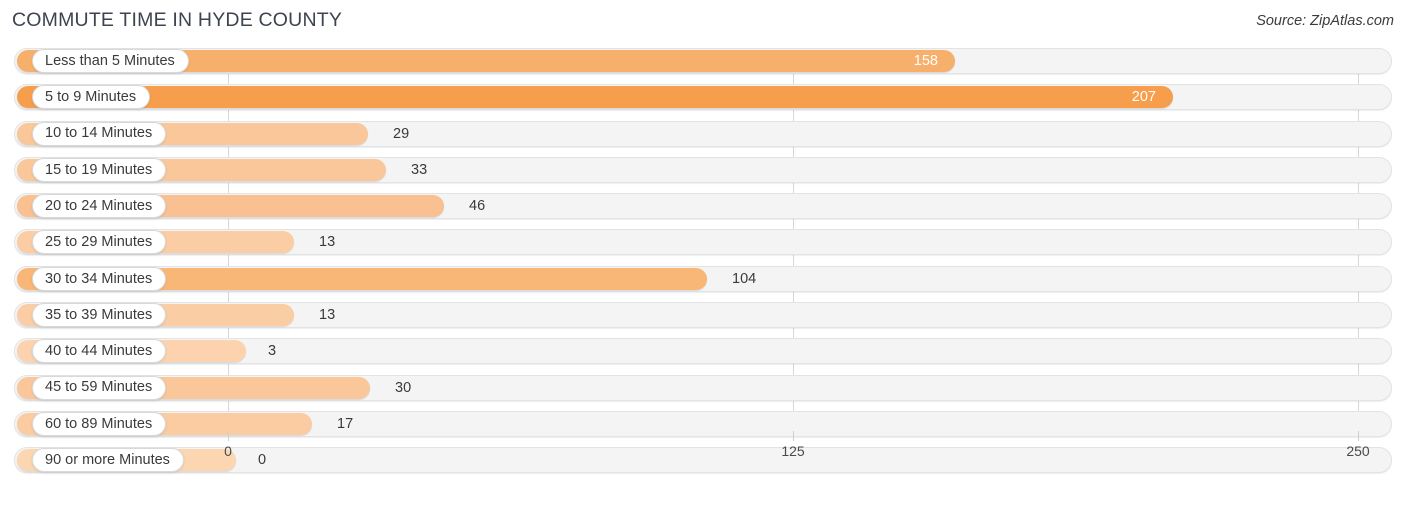 This screenshot has height=523, width=1406. I want to click on bar-category-text: 30 to 34 Minutes, so click(99, 278).